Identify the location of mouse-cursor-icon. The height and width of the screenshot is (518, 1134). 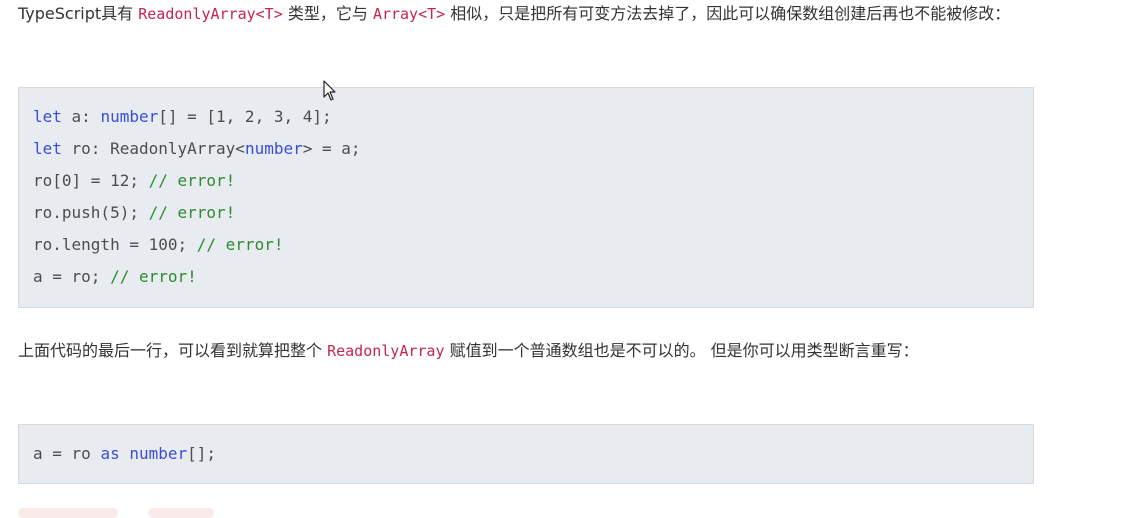
(329, 90).